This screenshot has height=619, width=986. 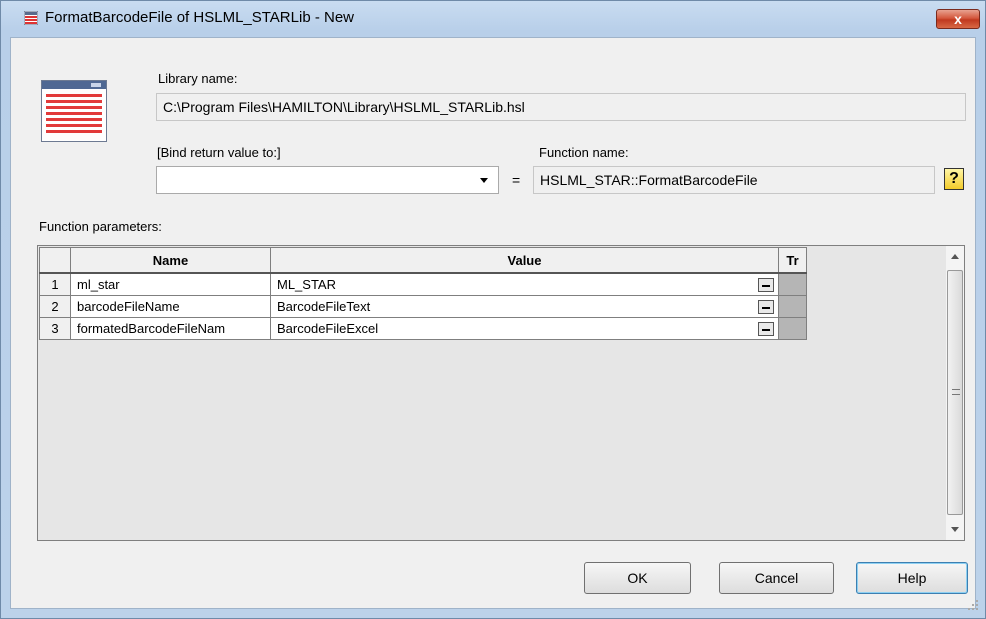 What do you see at coordinates (524, 260) in the screenshot?
I see `value-column-header: Value` at bounding box center [524, 260].